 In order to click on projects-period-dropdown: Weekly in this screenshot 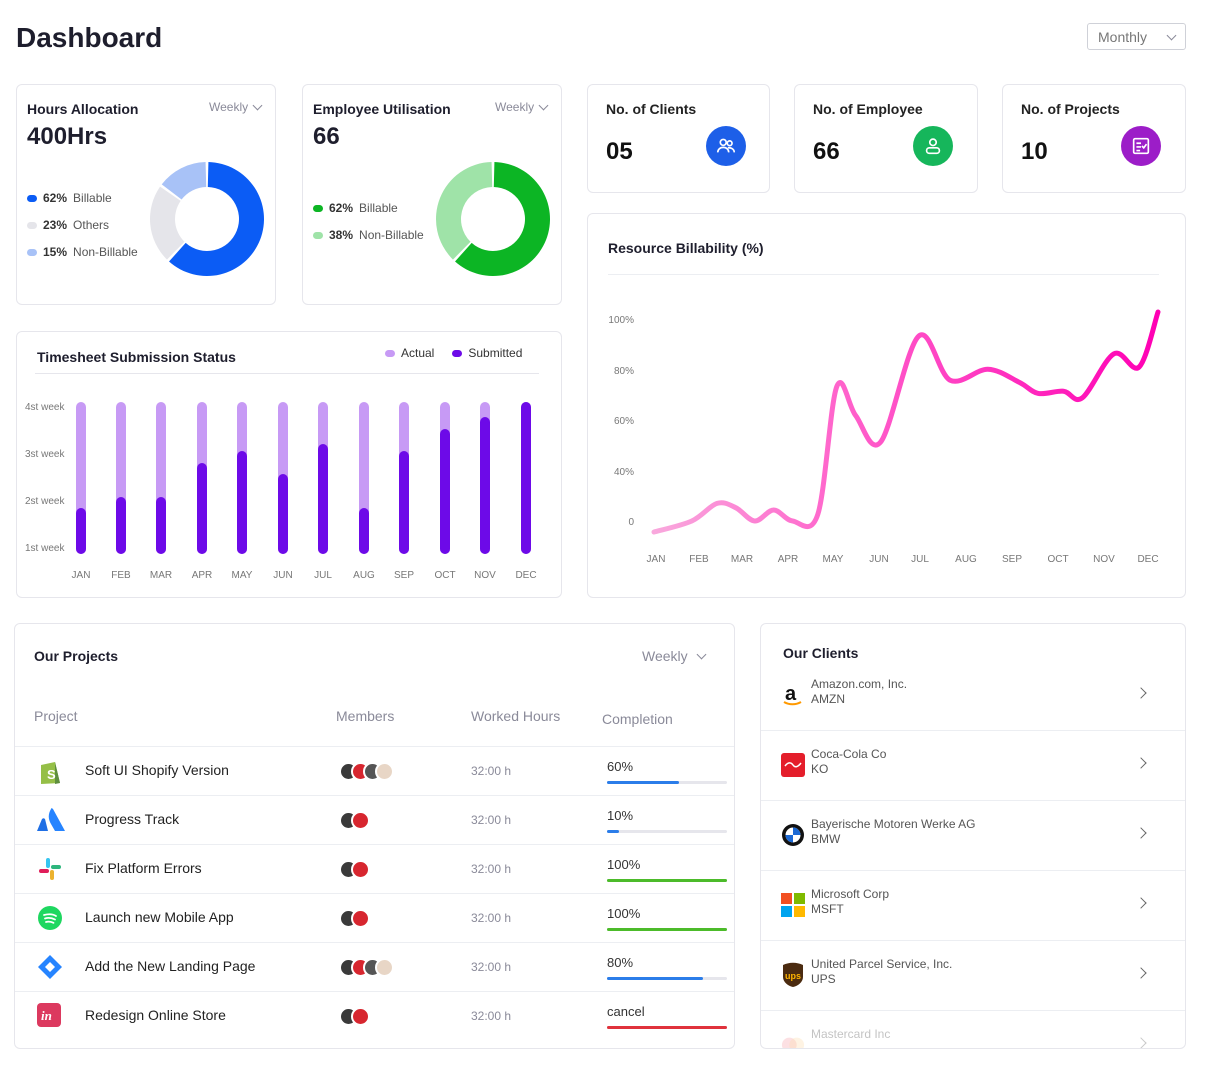, I will do `click(674, 656)`.